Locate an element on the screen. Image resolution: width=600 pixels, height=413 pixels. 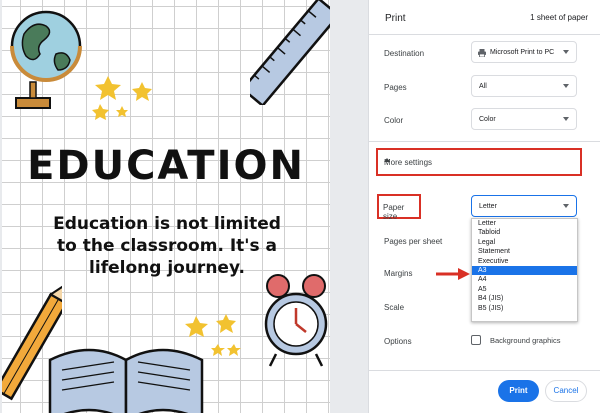
paper-size-option: Tabloid is located at coordinates (524, 232).